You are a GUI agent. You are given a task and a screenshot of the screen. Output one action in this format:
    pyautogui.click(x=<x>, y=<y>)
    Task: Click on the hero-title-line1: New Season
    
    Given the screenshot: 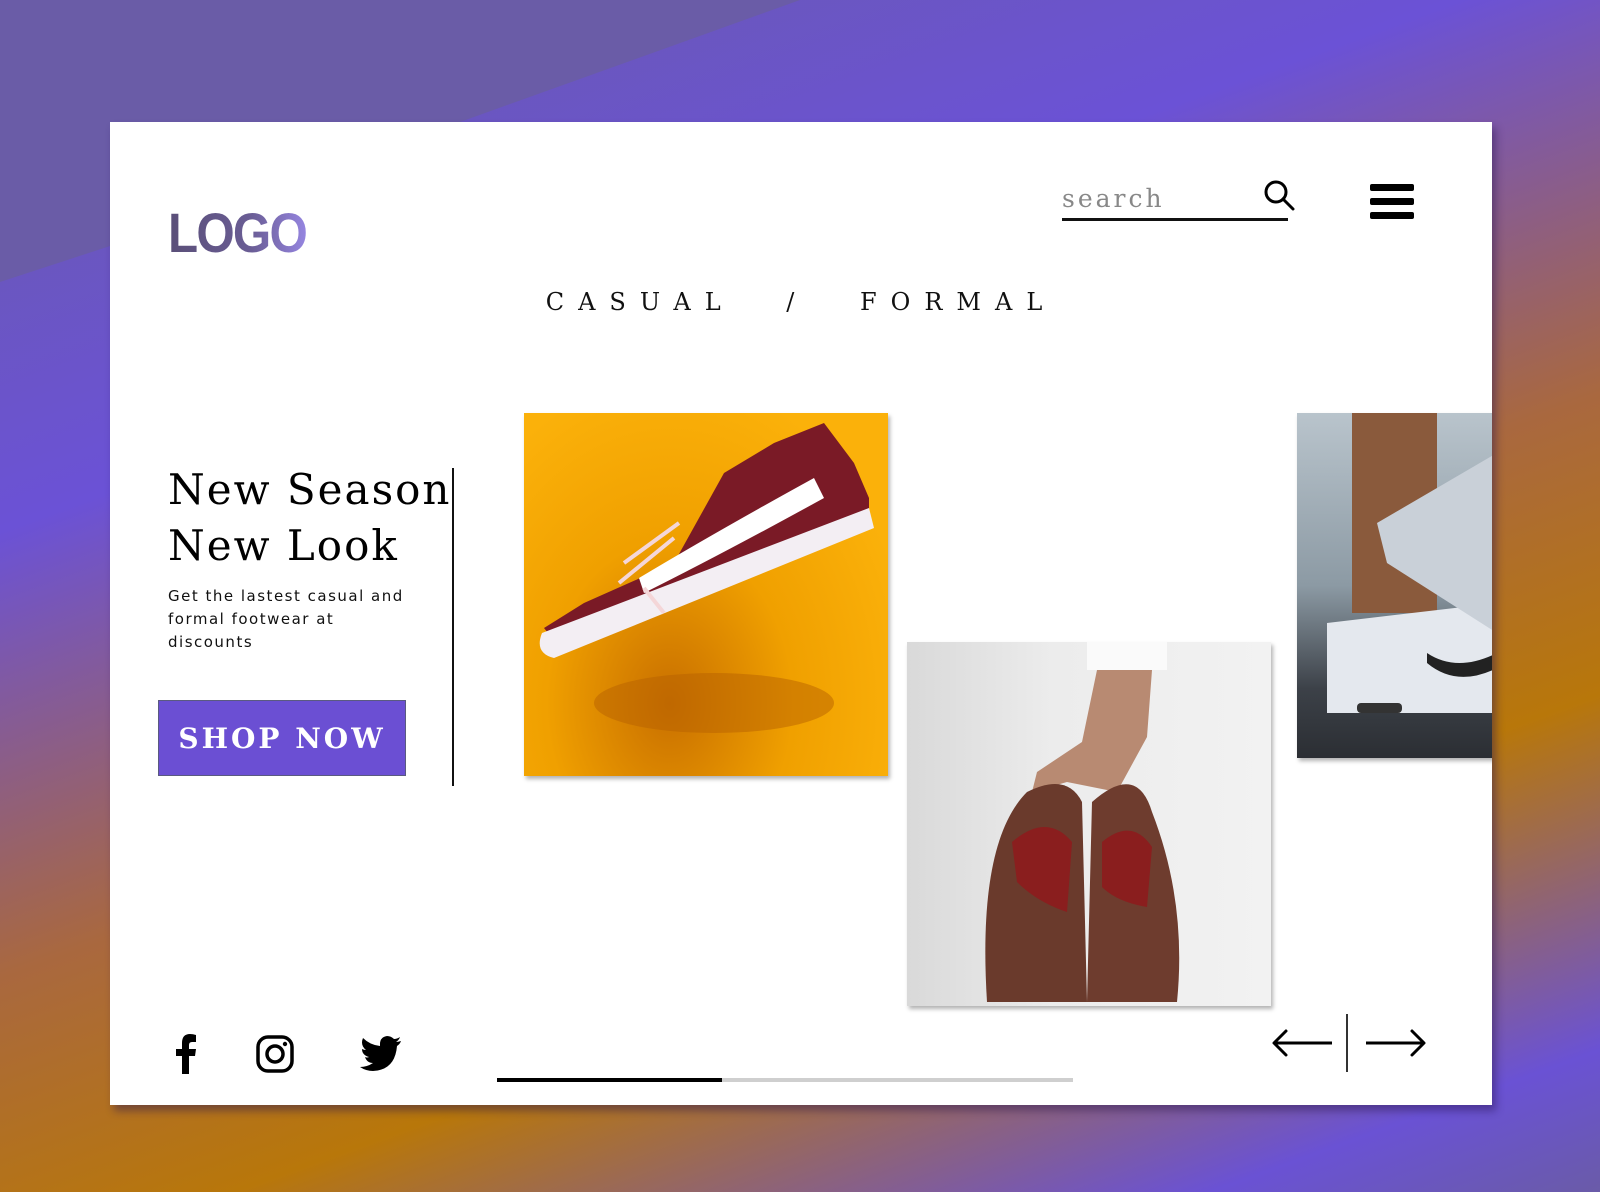 What is the action you would take?
    pyautogui.click(x=310, y=489)
    